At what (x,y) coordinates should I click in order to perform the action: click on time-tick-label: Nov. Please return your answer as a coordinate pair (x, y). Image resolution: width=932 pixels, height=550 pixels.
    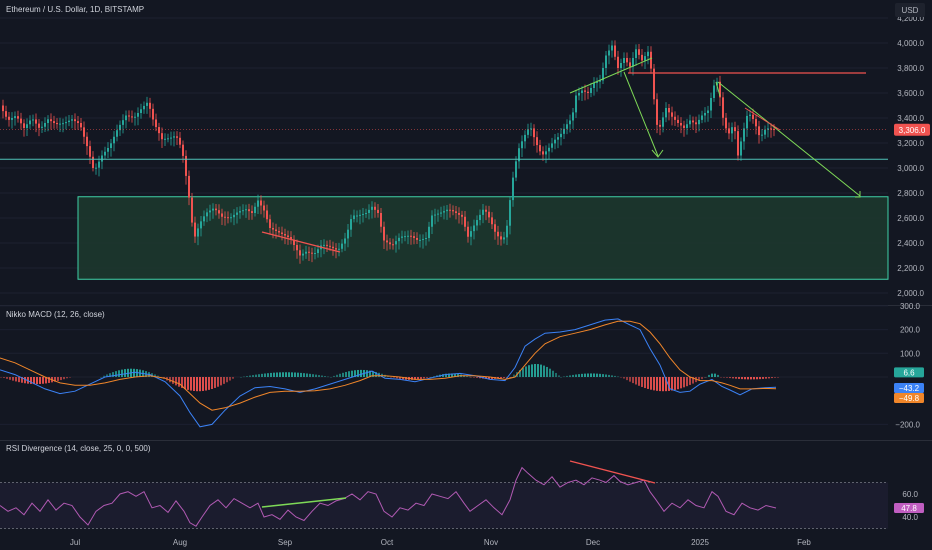
    Looking at the image, I should click on (491, 542).